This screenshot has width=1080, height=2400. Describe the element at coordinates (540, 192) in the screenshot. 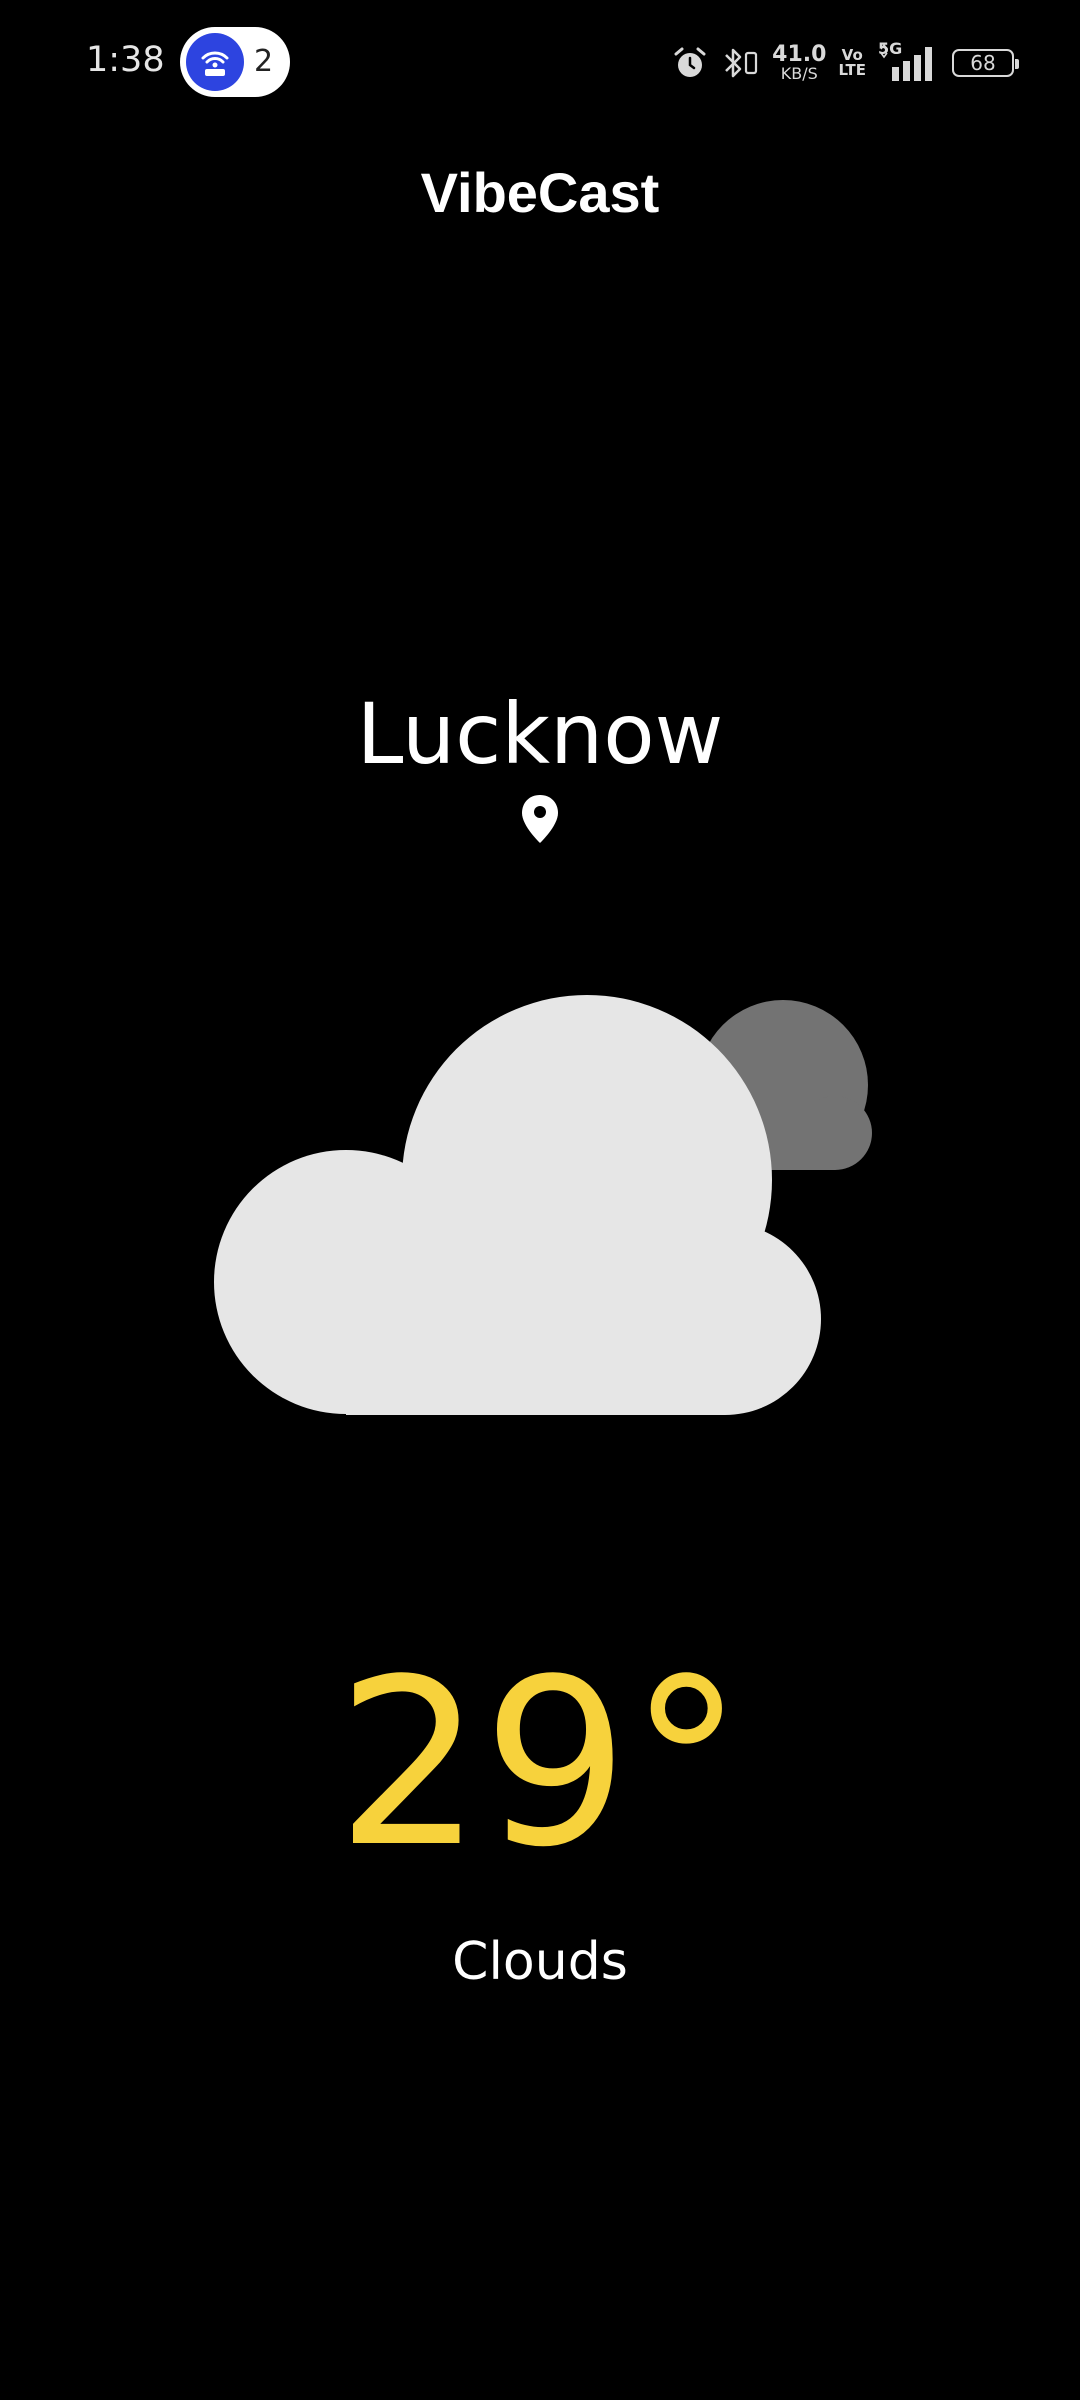

I see `app-title: VibeCast` at that location.